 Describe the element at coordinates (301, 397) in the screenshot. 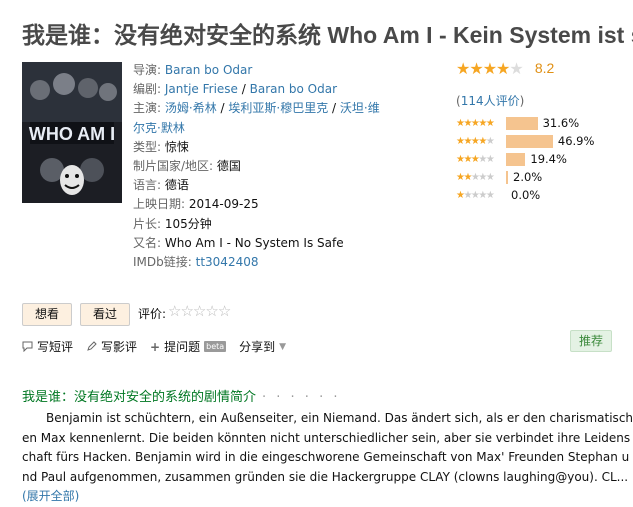

I see `summary-dots: · · · · · ·` at that location.